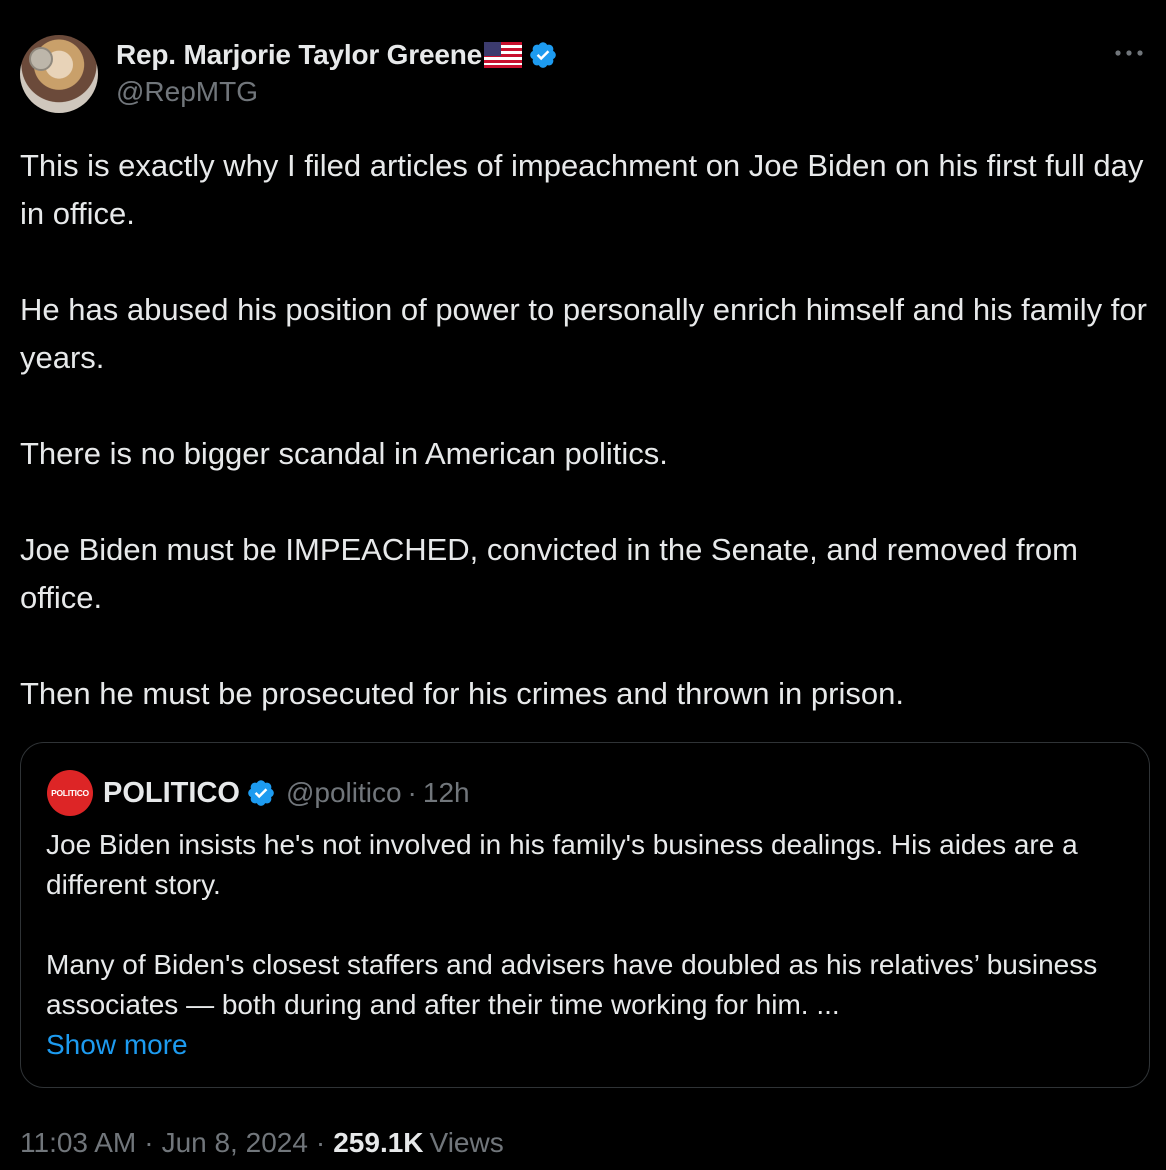 This screenshot has height=1170, width=1166. I want to click on us-flag-icon, so click(502, 55).